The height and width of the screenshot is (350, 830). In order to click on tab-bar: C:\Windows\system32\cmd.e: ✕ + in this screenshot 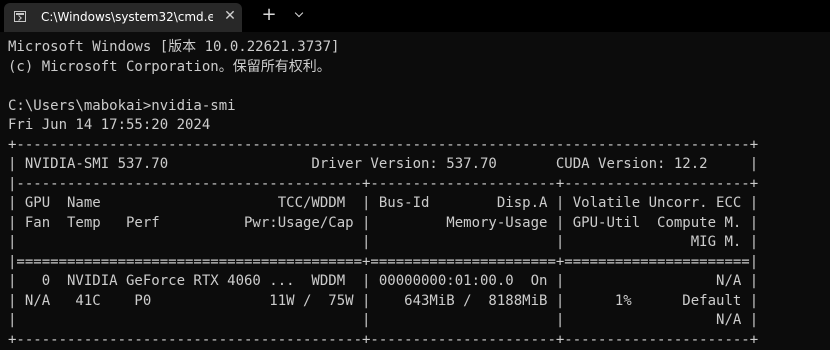, I will do `click(415, 16)`.